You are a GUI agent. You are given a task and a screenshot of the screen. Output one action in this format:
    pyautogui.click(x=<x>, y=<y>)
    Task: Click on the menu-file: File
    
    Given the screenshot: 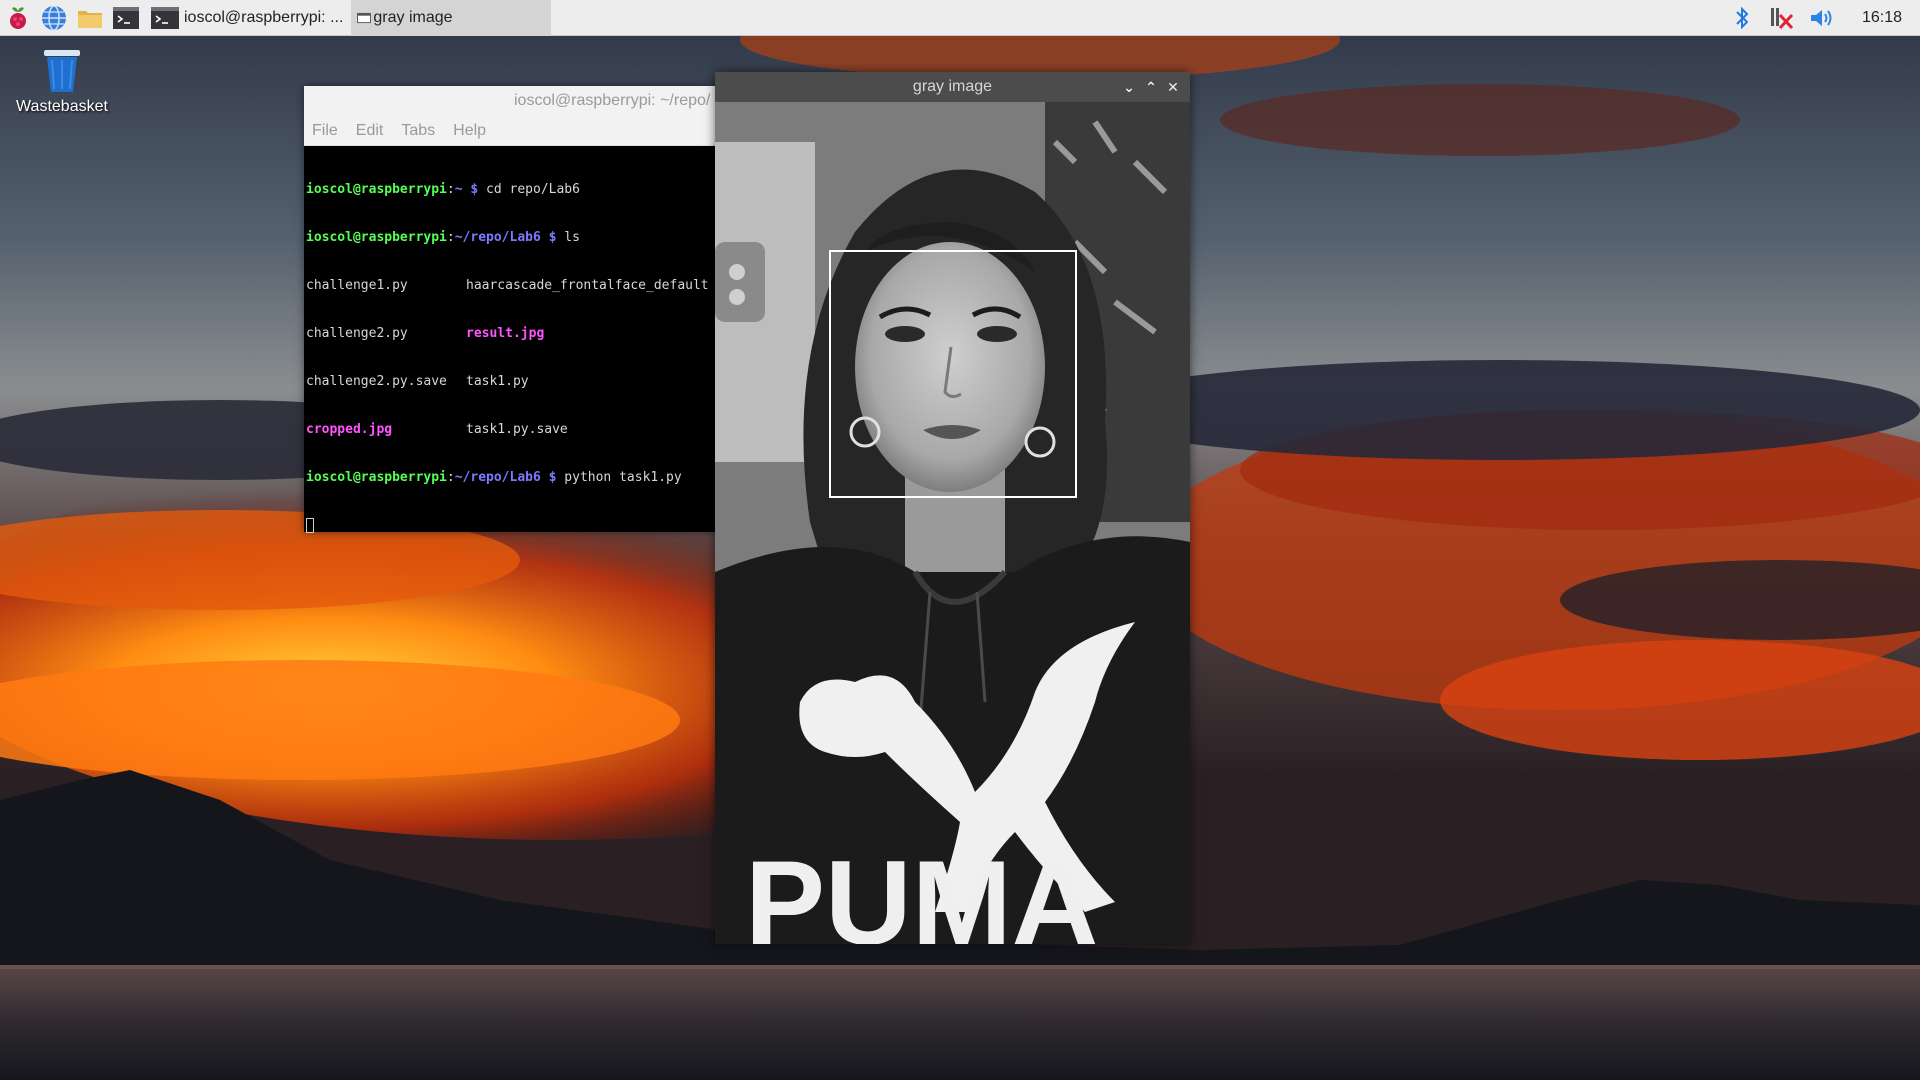 What is the action you would take?
    pyautogui.click(x=325, y=131)
    